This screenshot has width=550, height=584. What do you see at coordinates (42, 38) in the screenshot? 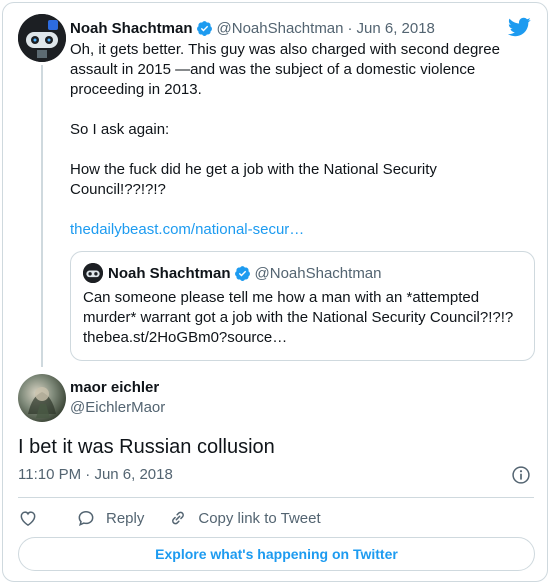
I see `parent-author-avatar` at bounding box center [42, 38].